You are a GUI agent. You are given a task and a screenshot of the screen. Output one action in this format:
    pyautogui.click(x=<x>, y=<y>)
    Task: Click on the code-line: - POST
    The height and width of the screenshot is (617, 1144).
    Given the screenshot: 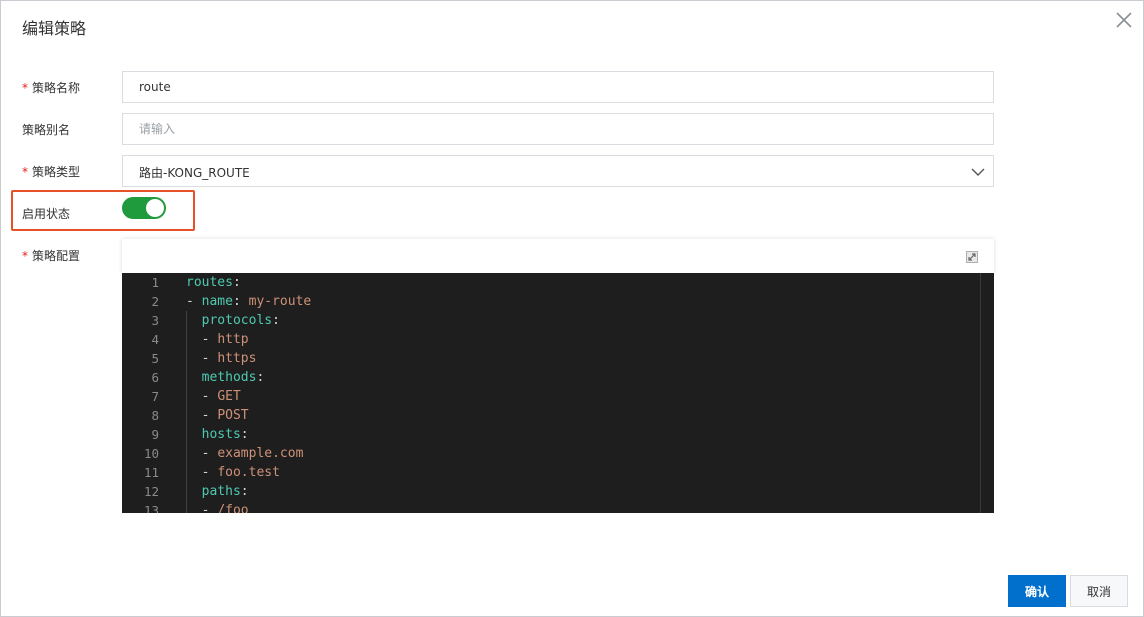 What is the action you would take?
    pyautogui.click(x=583, y=415)
    